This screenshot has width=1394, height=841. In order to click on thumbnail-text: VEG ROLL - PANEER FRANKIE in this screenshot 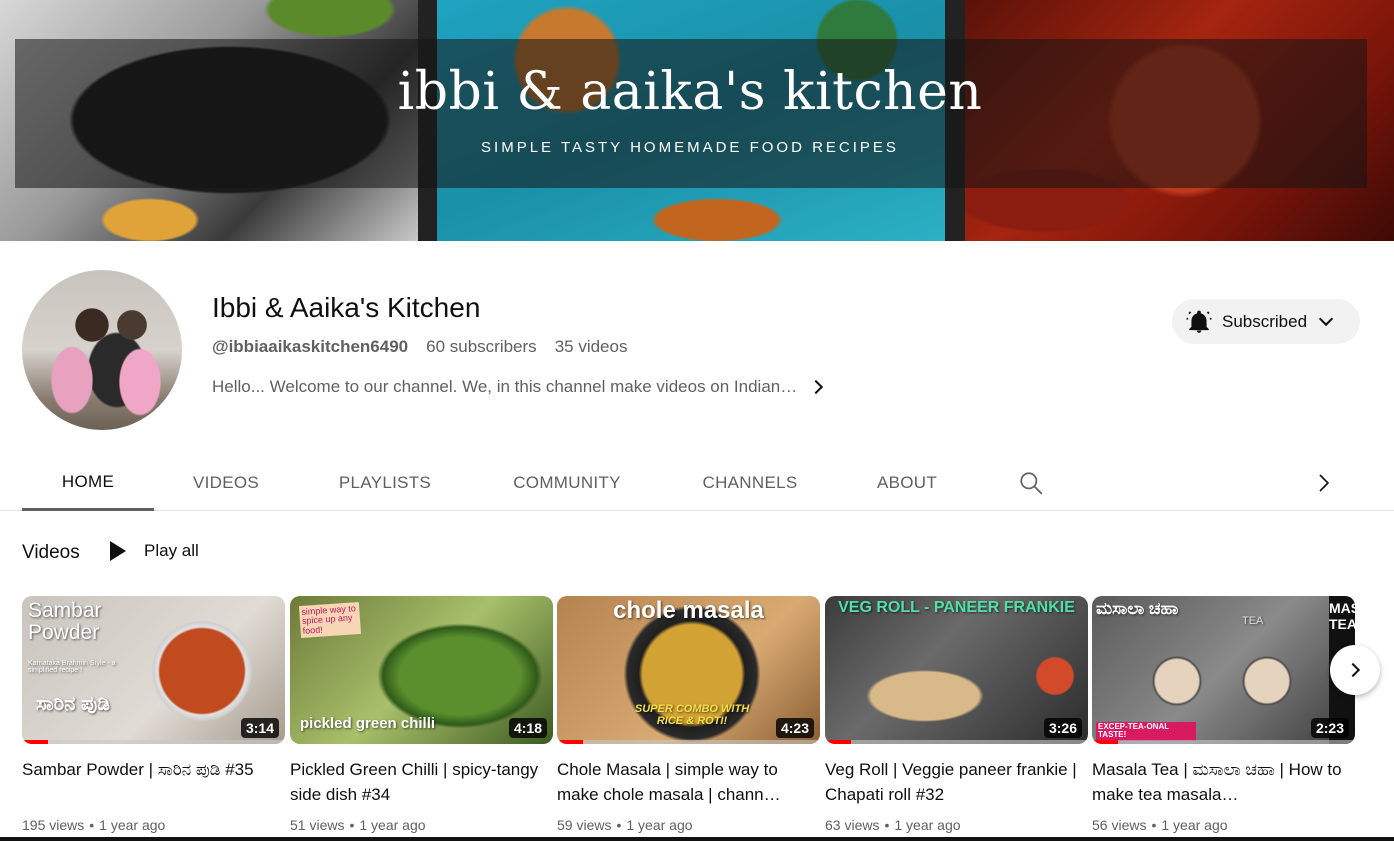, I will do `click(956, 607)`.